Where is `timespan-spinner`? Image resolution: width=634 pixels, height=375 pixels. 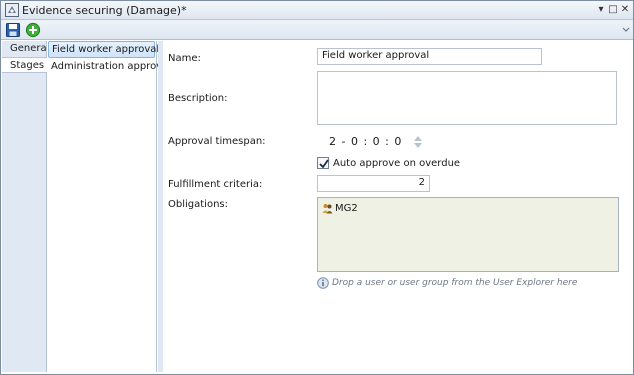 timespan-spinner is located at coordinates (418, 142).